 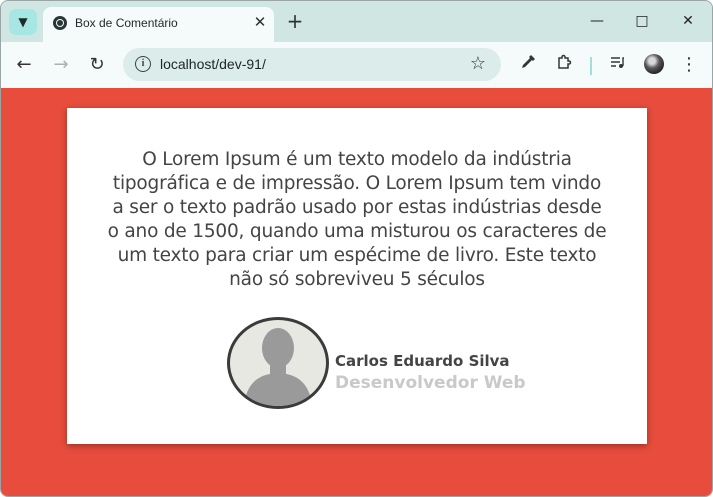 What do you see at coordinates (60, 23) in the screenshot?
I see `globe-icon` at bounding box center [60, 23].